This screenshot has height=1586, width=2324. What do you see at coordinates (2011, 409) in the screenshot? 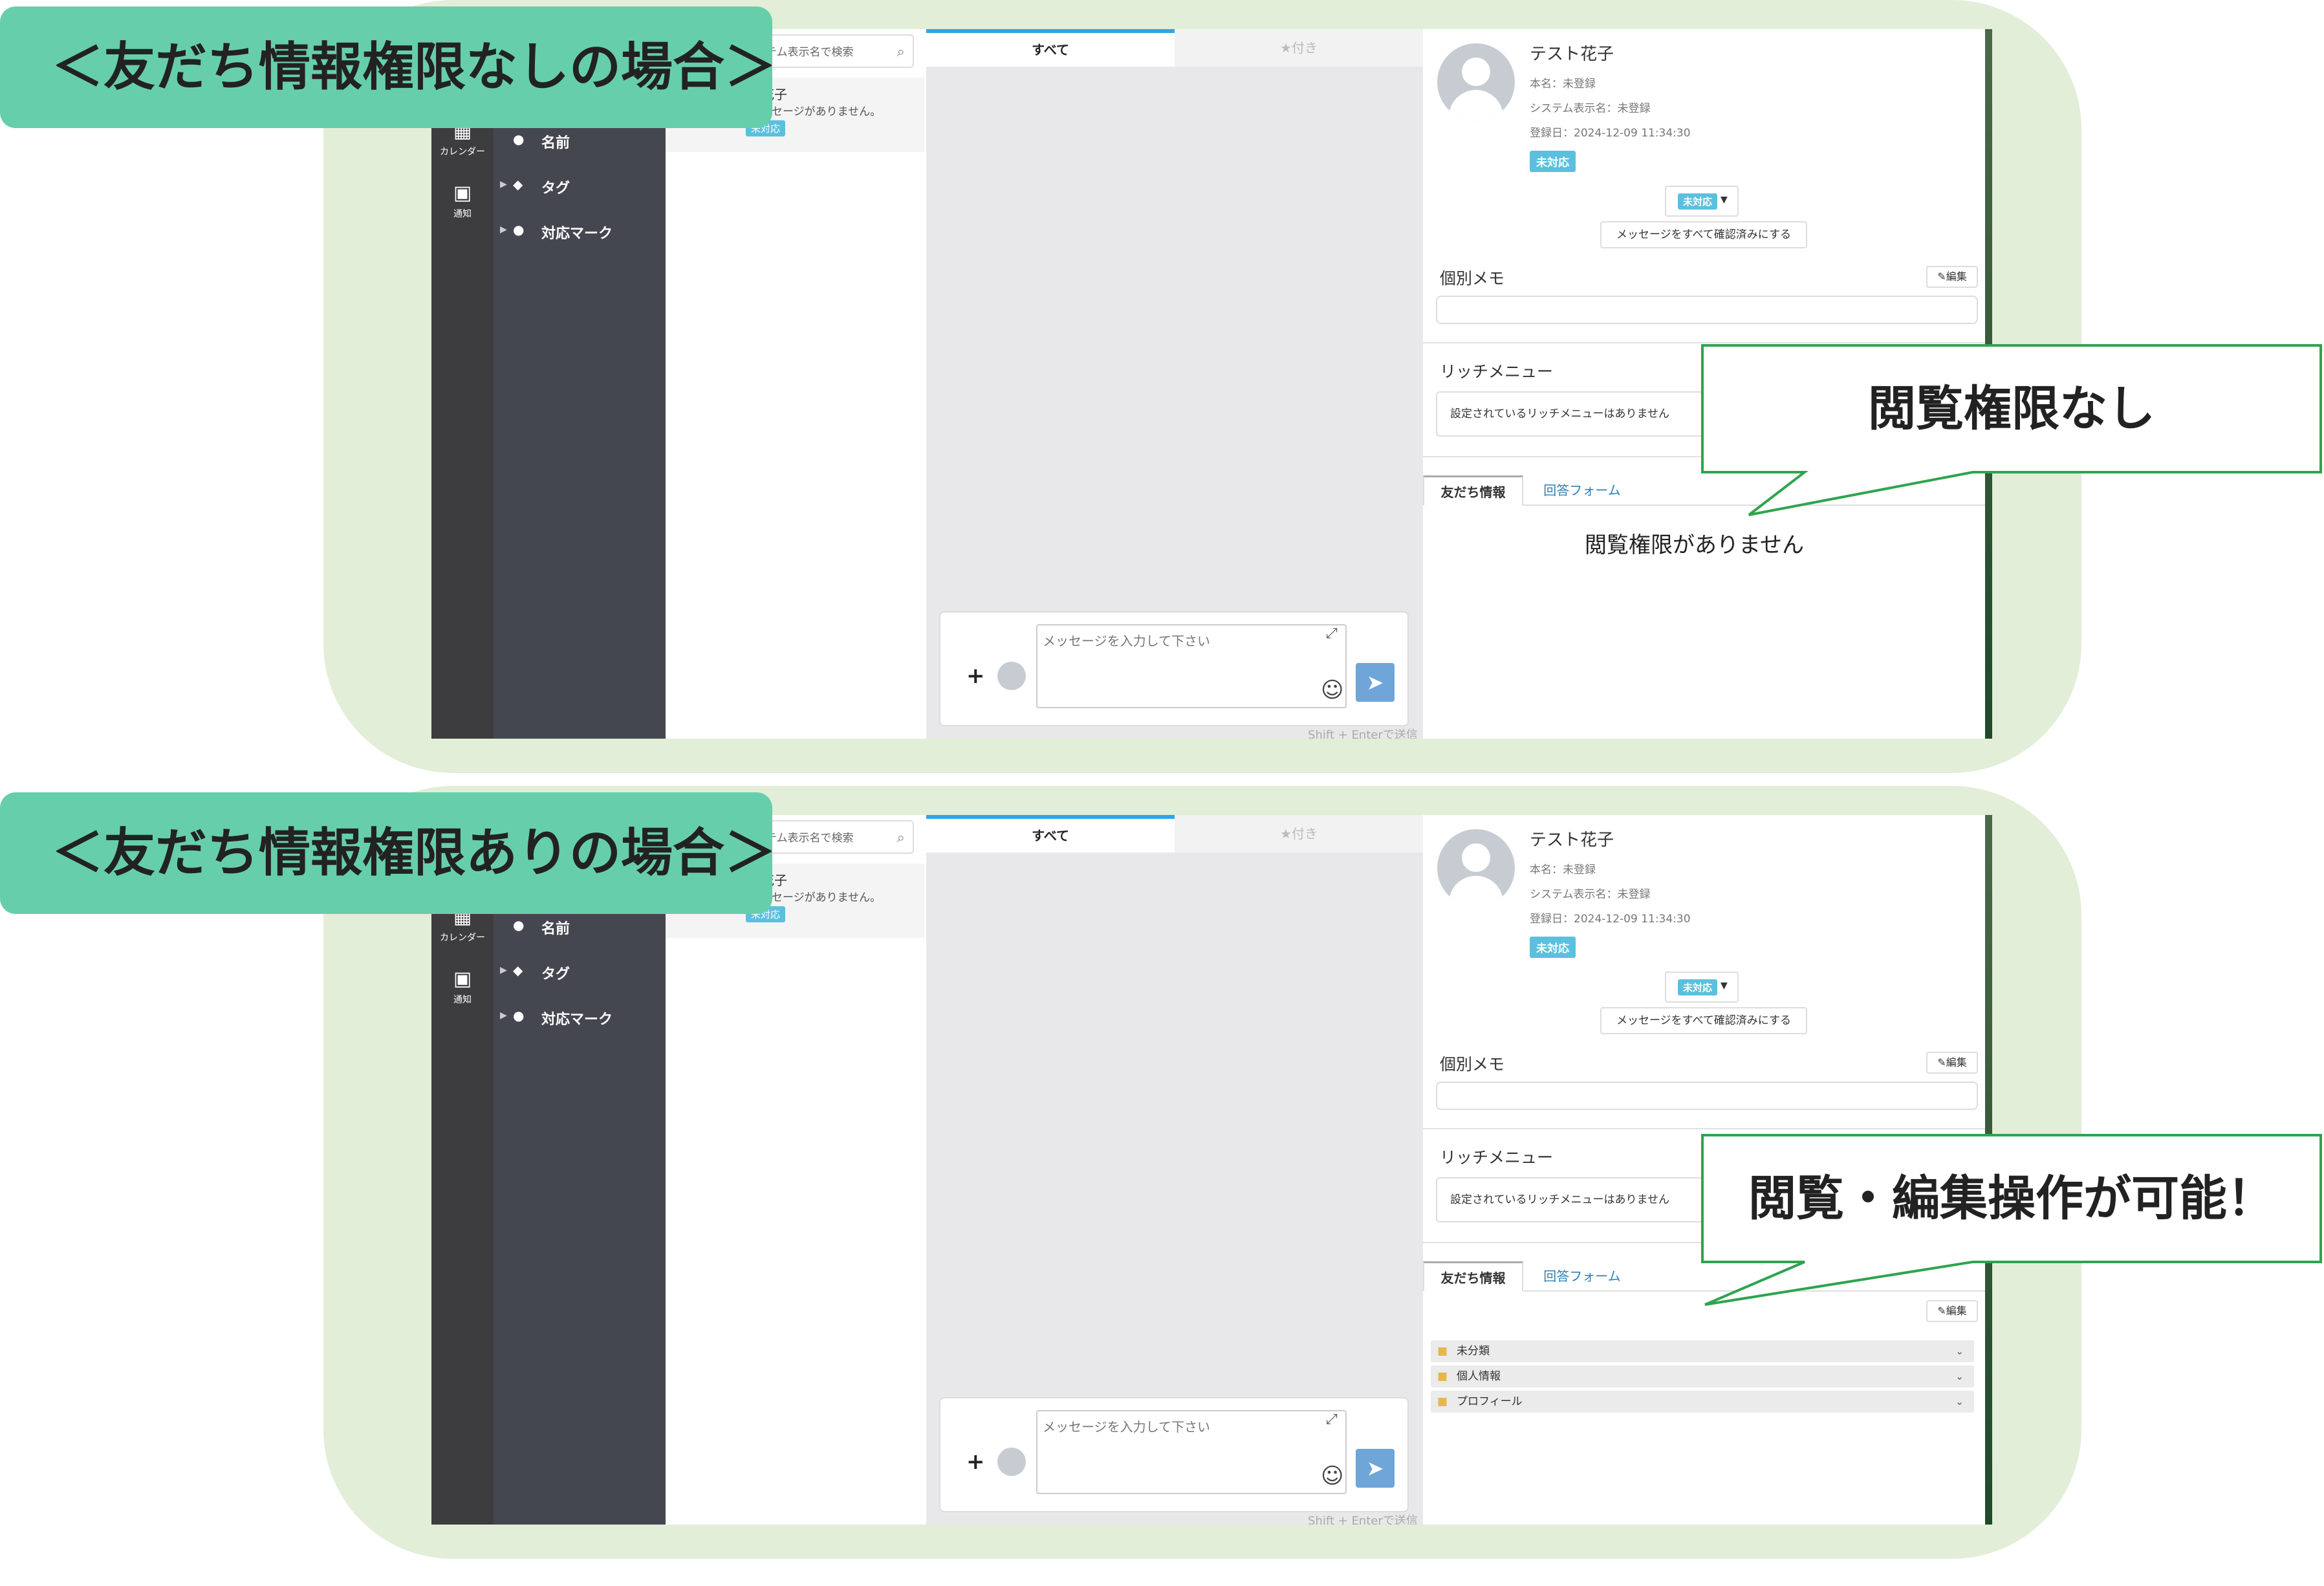
I see `callout-text: 閲覧権限なし` at bounding box center [2011, 409].